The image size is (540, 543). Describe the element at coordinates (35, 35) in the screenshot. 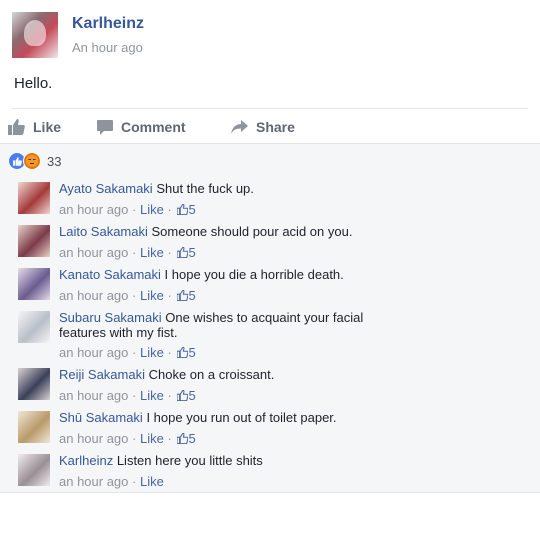

I see `author-avatar` at that location.